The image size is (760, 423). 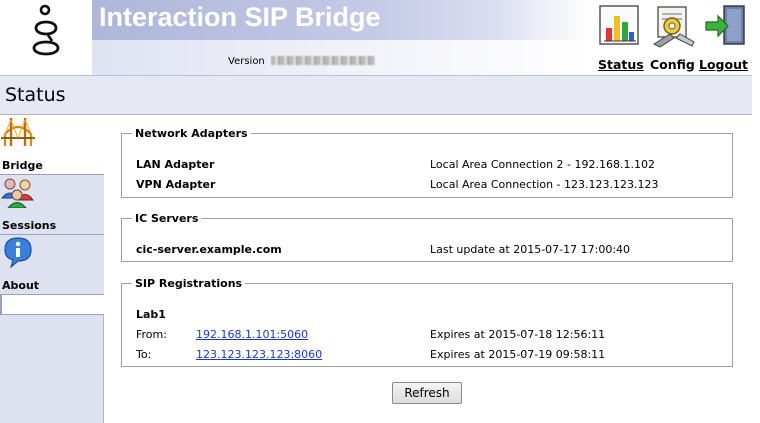 I want to click on adapter-value: Local Area Connection - 123.123.123.123, so click(x=544, y=184).